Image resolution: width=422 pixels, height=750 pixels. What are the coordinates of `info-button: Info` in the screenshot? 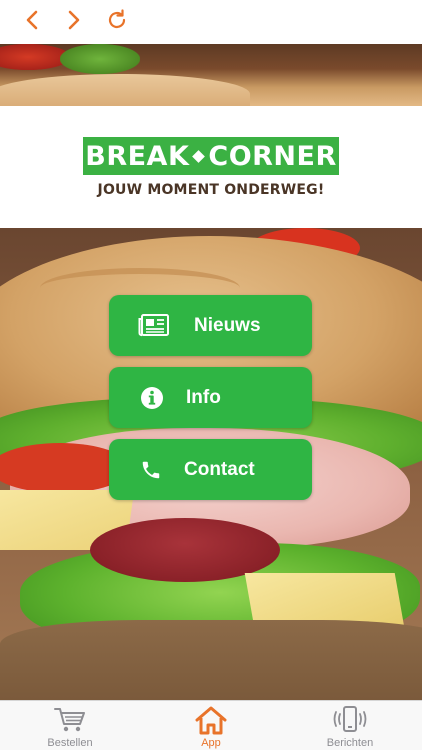 It's located at (210, 397).